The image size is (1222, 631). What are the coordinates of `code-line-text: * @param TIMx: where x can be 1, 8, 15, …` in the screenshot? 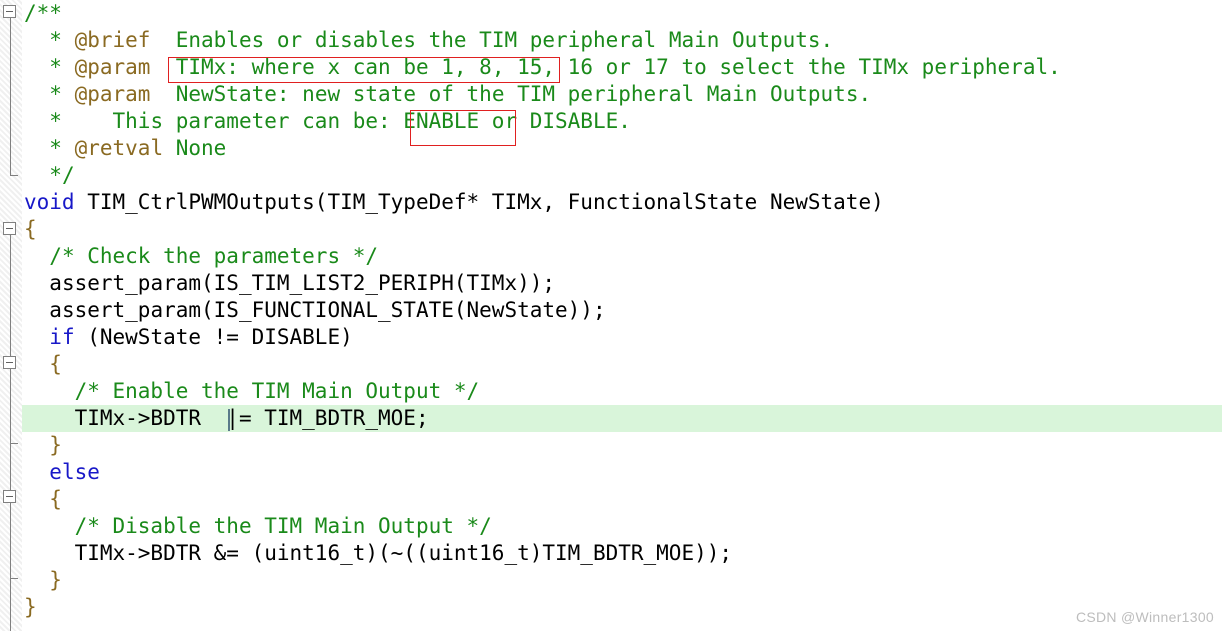 It's located at (541, 67).